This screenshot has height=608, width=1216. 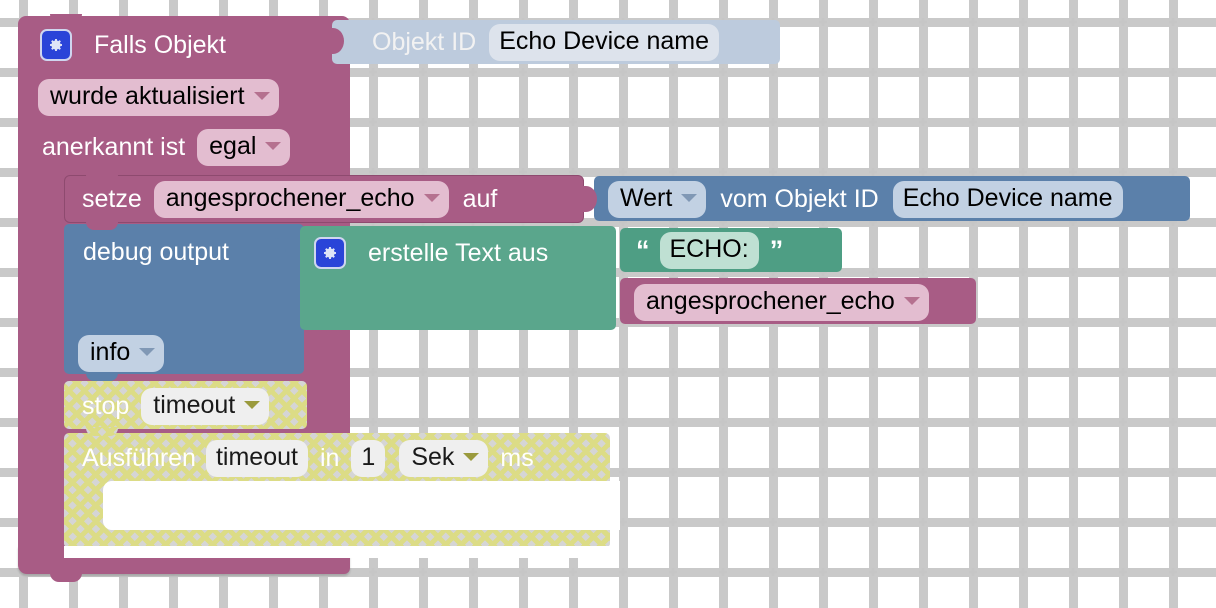 What do you see at coordinates (329, 457) in the screenshot?
I see `set-timeout-in-label: in` at bounding box center [329, 457].